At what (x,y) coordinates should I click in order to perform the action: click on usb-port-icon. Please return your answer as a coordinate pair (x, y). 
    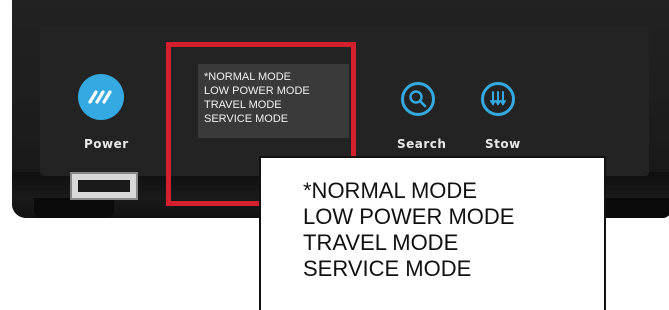
    Looking at the image, I should click on (104, 186).